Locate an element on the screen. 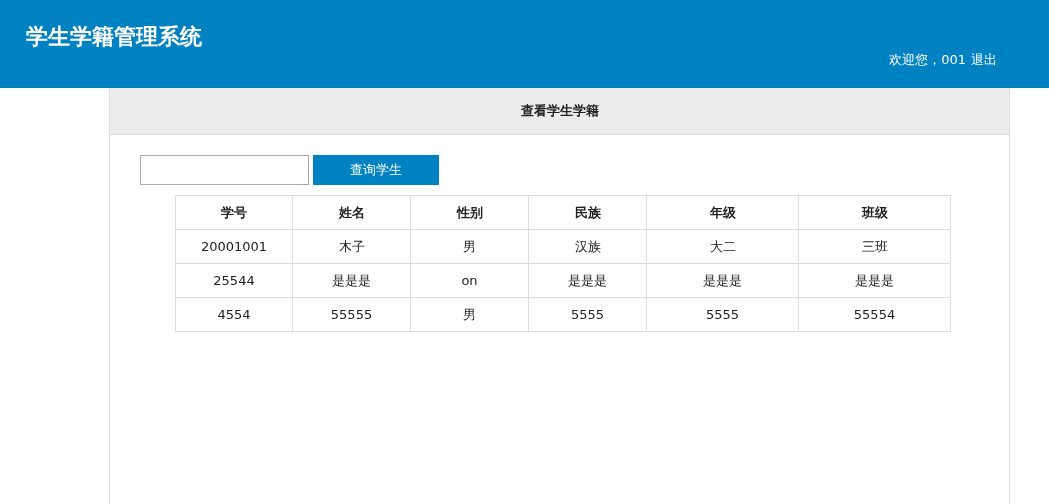 This screenshot has height=504, width=1049. panel-title: 查看学生学籍 is located at coordinates (559, 111).